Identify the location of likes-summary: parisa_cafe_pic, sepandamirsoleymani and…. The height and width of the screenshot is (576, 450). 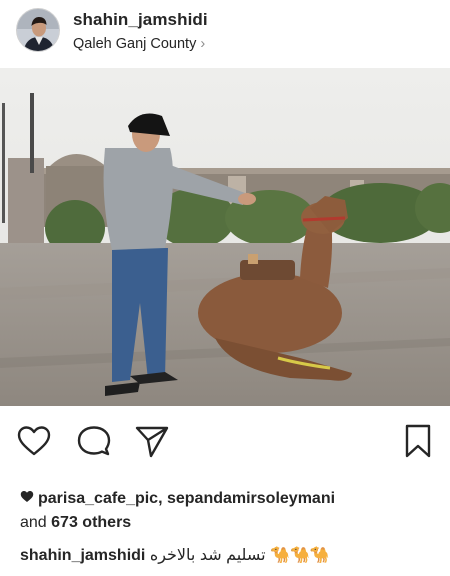
(230, 511).